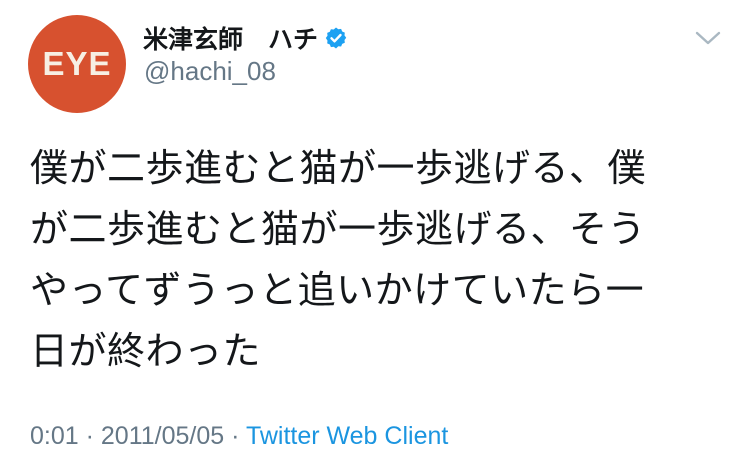  Describe the element at coordinates (347, 436) in the screenshot. I see `tweet-source-link: Twitter Web Client` at that location.